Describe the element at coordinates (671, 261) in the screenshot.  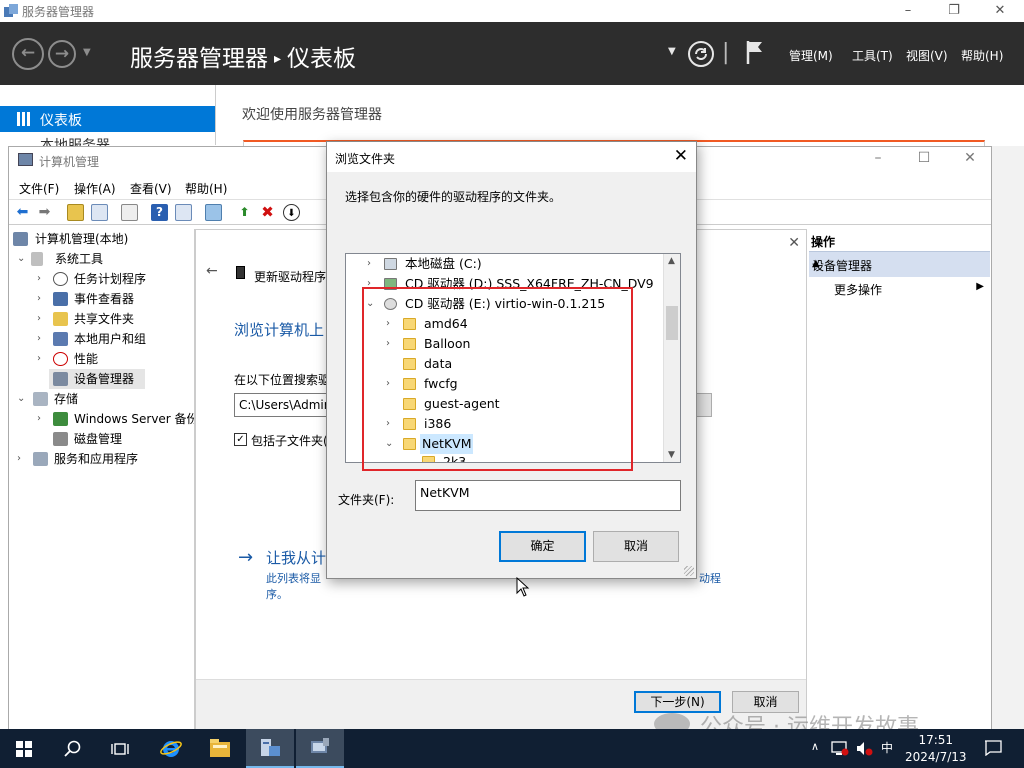
I see `scroll-up-icon: ▲` at that location.